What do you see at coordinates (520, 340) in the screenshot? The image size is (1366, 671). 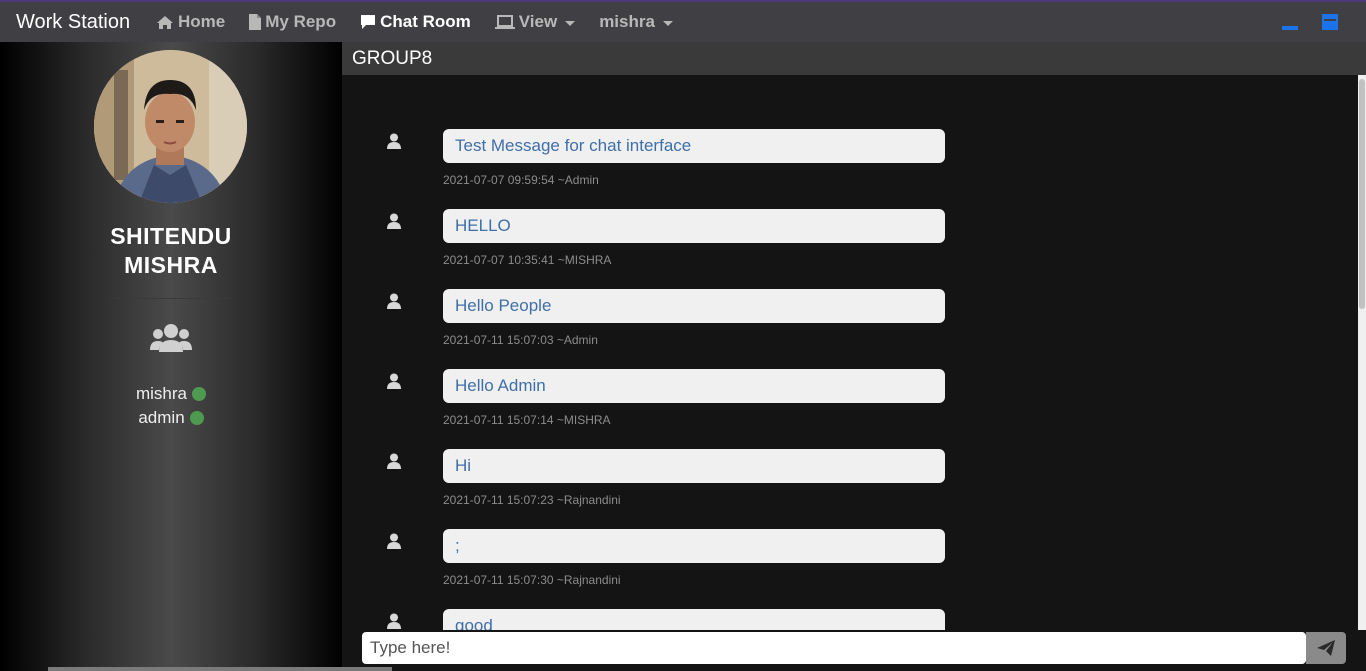 I see `message-meta: 2021-07-11 15:07:03 ~Admin` at bounding box center [520, 340].